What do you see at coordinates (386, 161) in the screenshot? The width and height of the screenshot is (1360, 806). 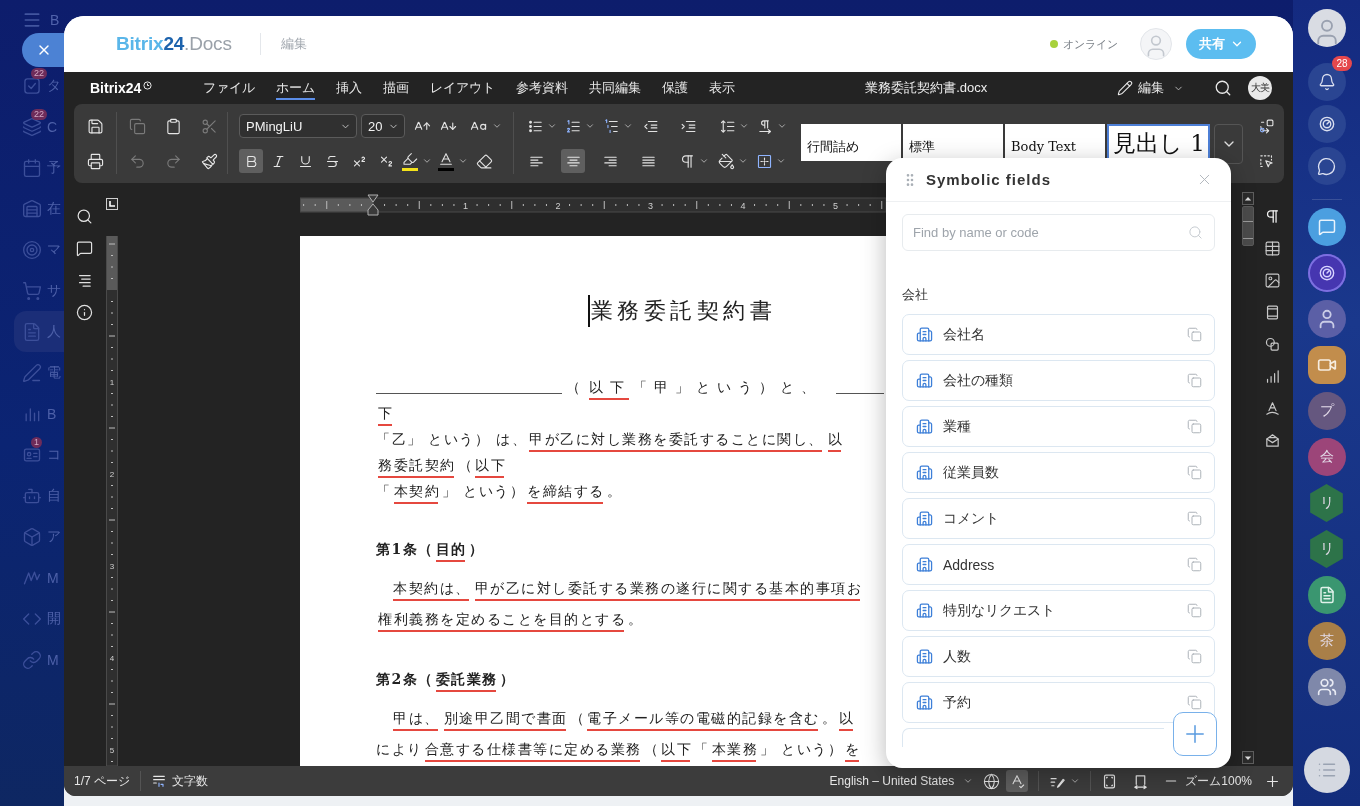 I see `subscript-icon` at bounding box center [386, 161].